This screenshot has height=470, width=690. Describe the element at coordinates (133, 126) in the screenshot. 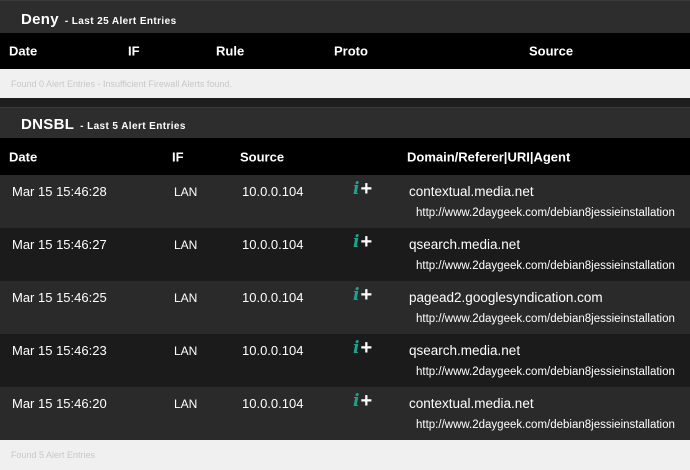

I see `dnsbl-subtitle: - Last 5 Alert Entries` at that location.